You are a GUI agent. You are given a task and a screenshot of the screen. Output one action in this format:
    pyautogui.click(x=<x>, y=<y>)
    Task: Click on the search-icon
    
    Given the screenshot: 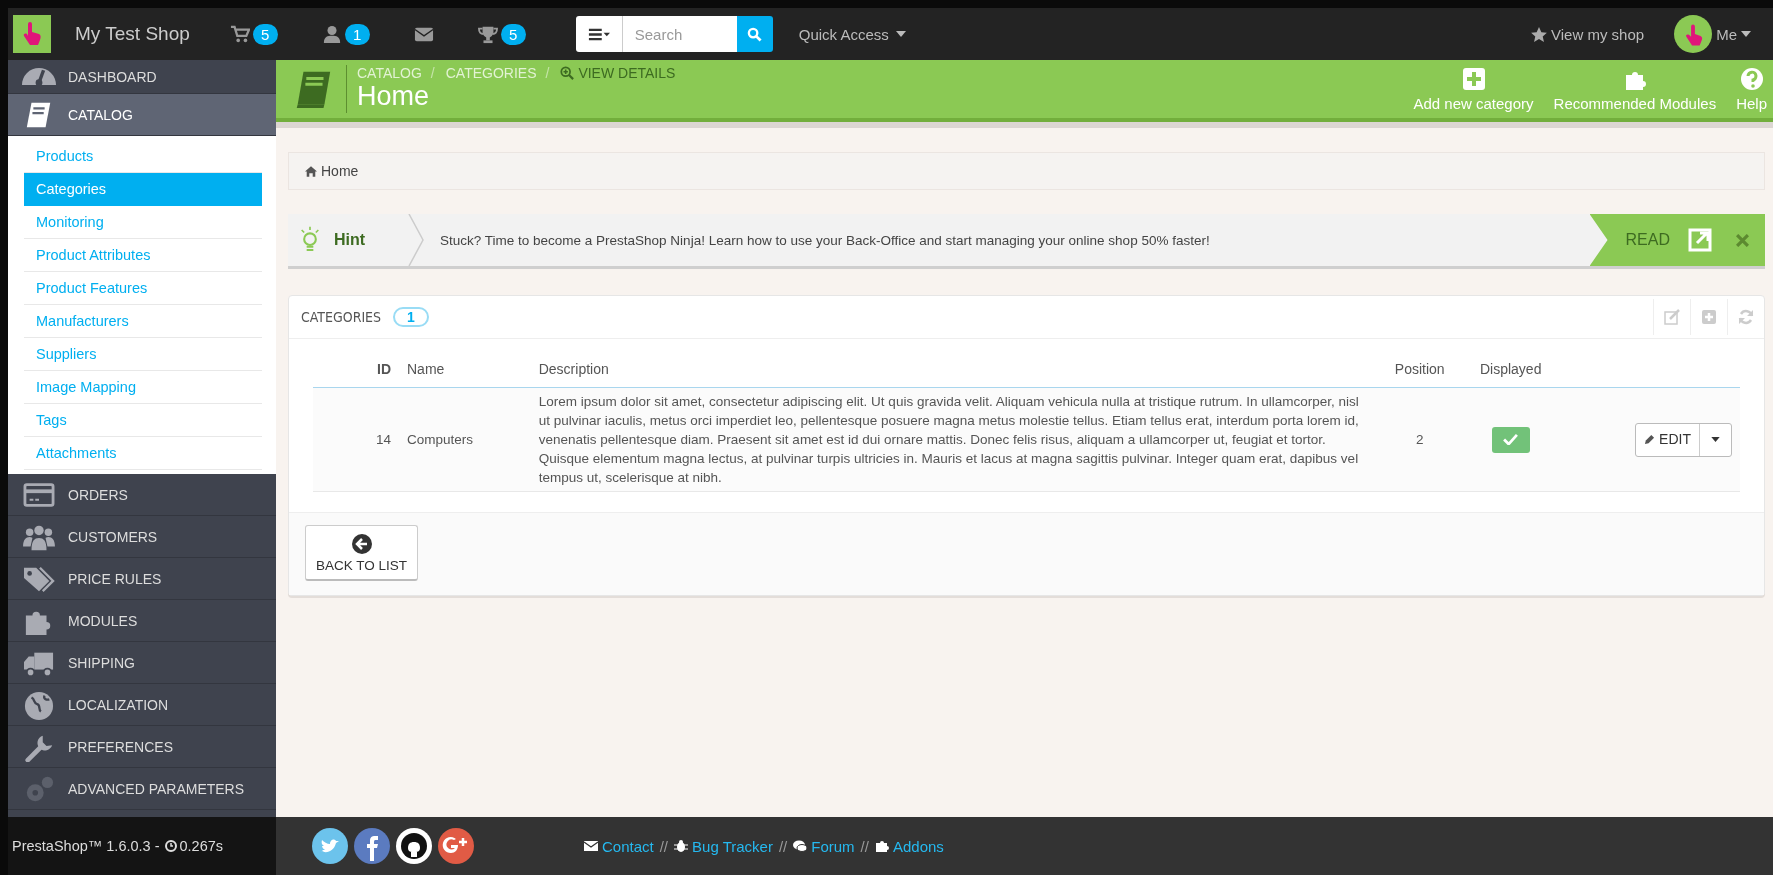 What is the action you would take?
    pyautogui.click(x=755, y=34)
    